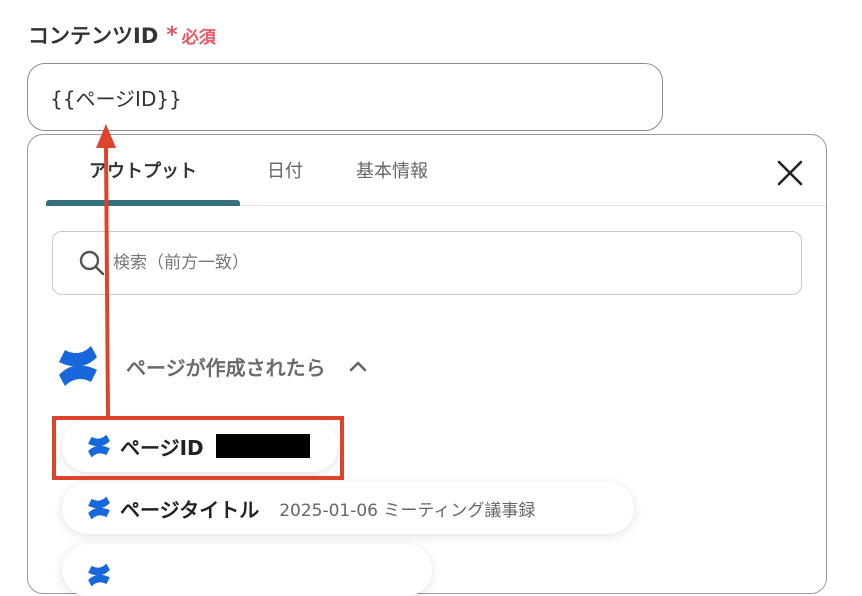  I want to click on field-label-text: コンテンツID, so click(93, 36).